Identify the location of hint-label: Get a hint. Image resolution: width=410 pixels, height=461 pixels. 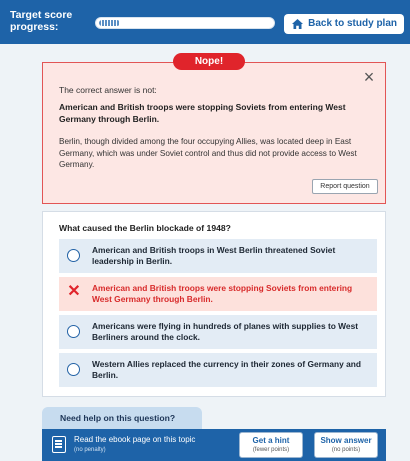
(271, 440).